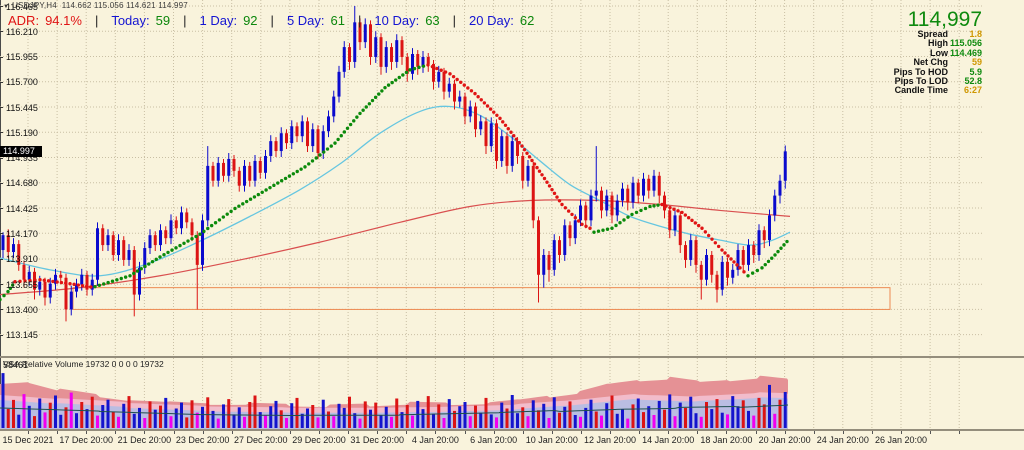 The width and height of the screenshot is (1024, 450). What do you see at coordinates (22, 82) in the screenshot?
I see `price-tick-label: 115.700` at bounding box center [22, 82].